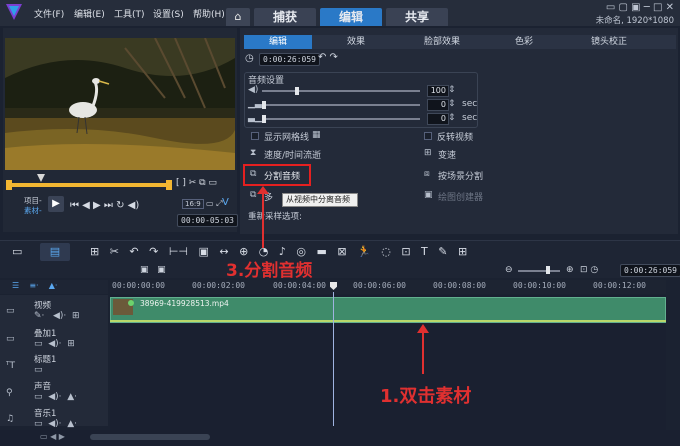 This screenshot has width=680, height=446. What do you see at coordinates (17, 251) in the screenshot?
I see `storyboard-view-icon: ▭` at bounding box center [17, 251].